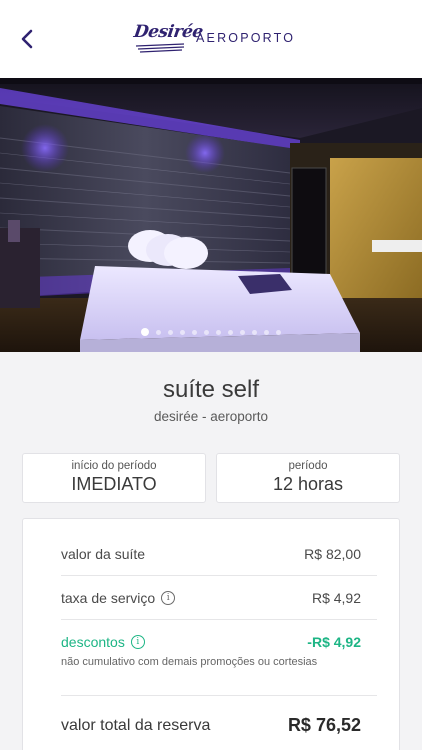 This screenshot has height=750, width=422. What do you see at coordinates (308, 484) in the screenshot?
I see `period-duration-value: 12 horas` at bounding box center [308, 484].